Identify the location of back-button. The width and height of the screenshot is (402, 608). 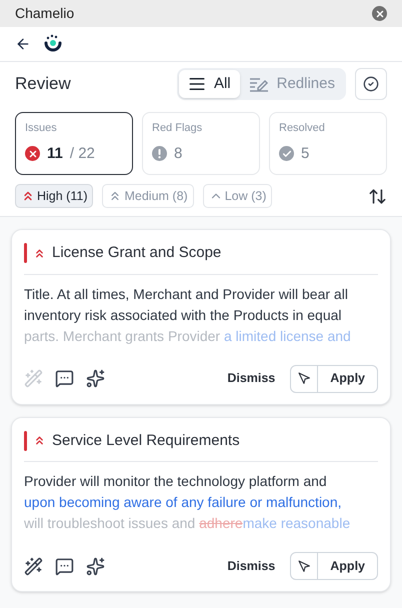
(23, 44).